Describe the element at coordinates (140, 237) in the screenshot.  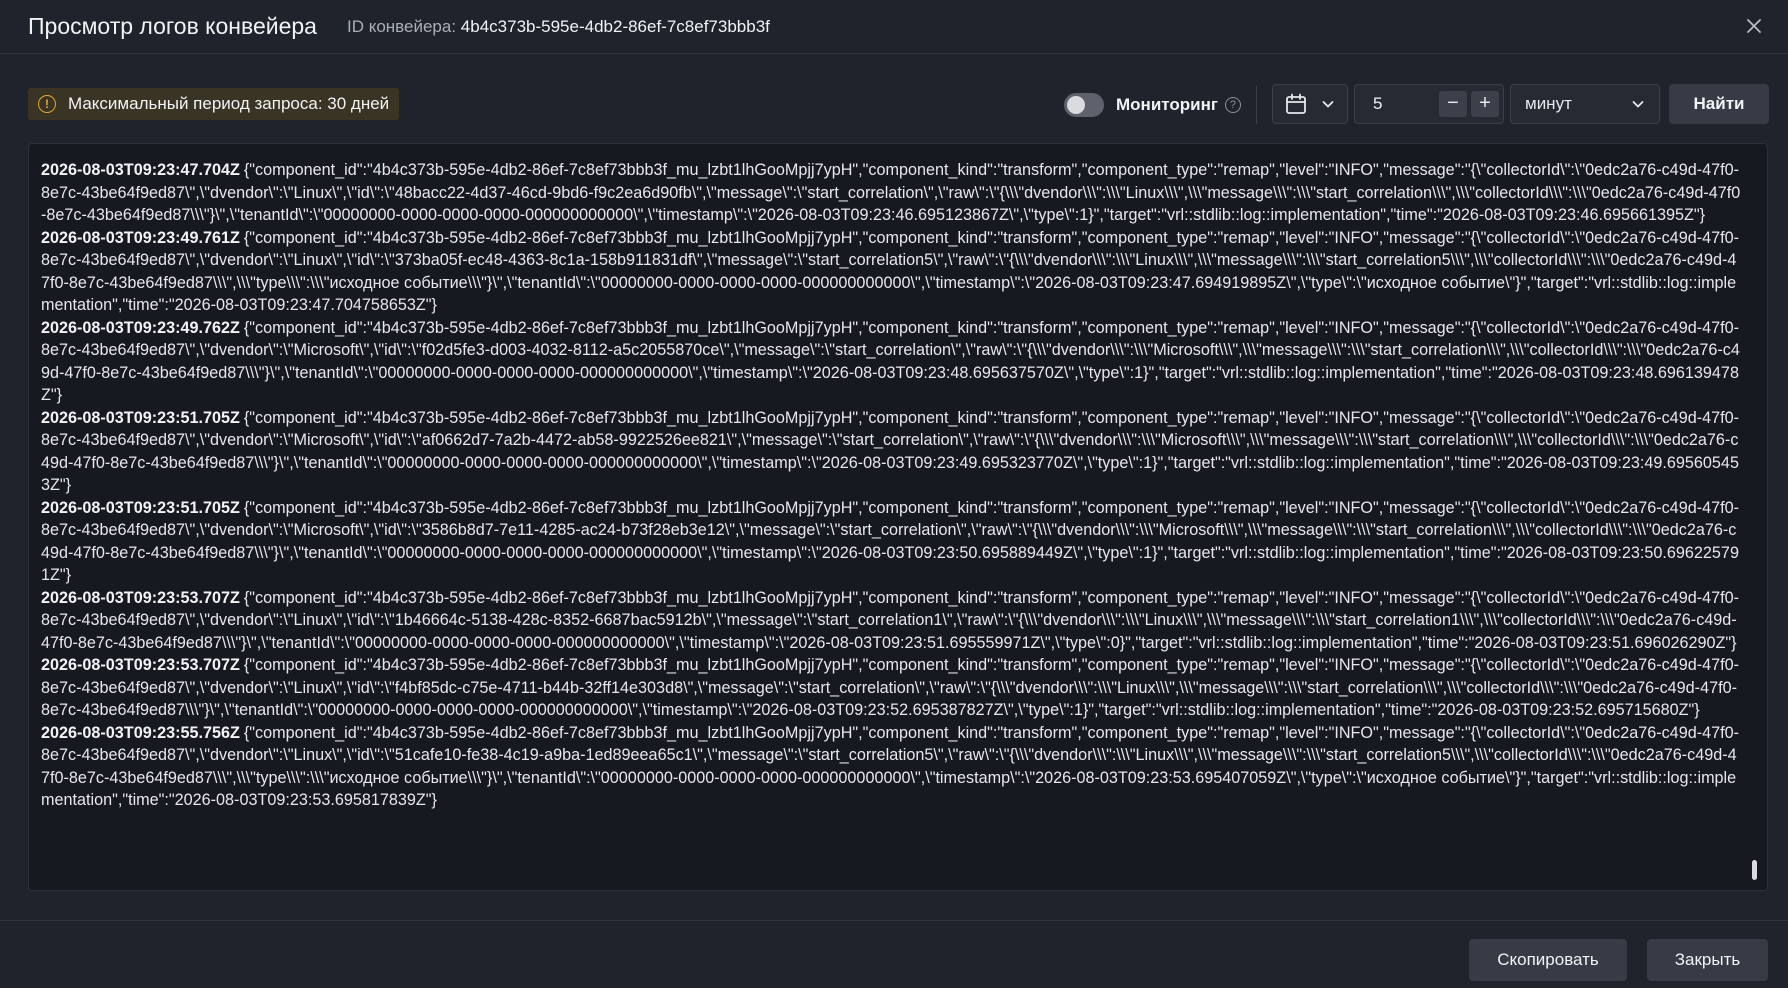
I see `log-timestamp: 2026-08-03T09:23:49.761Z` at that location.